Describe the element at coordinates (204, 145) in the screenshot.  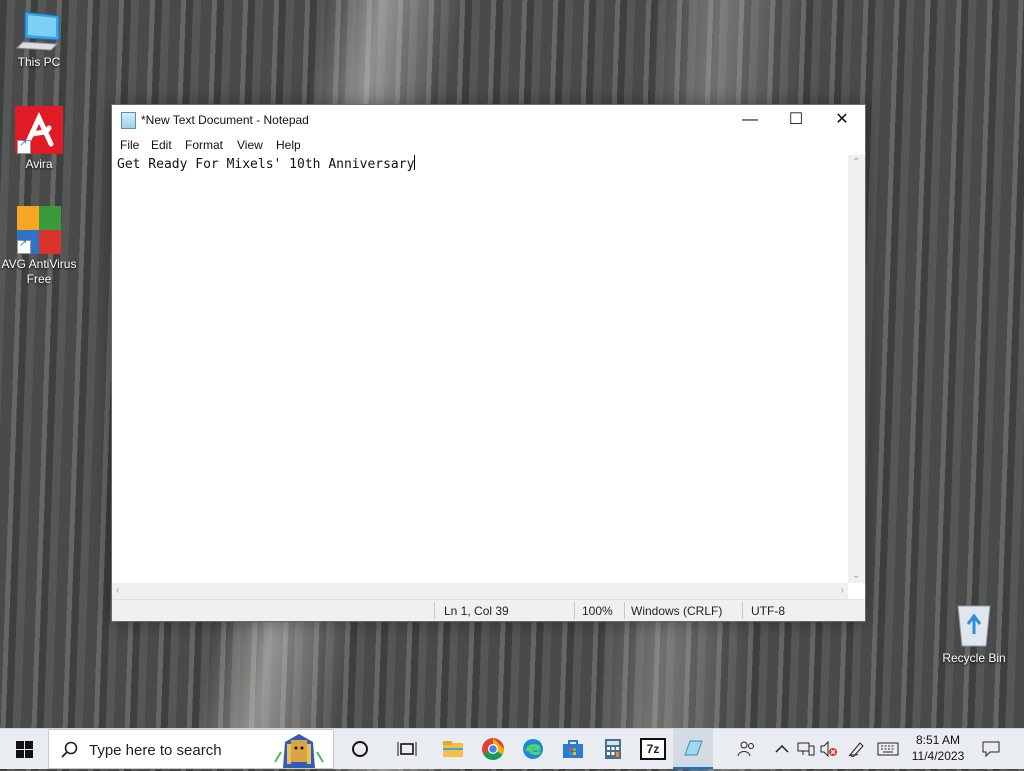
I see `menu-format: Format` at that location.